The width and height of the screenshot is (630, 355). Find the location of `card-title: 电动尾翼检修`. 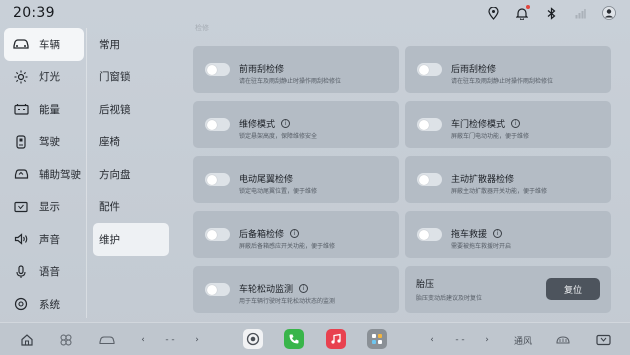

card-title: 电动尾翼检修 is located at coordinates (266, 180).